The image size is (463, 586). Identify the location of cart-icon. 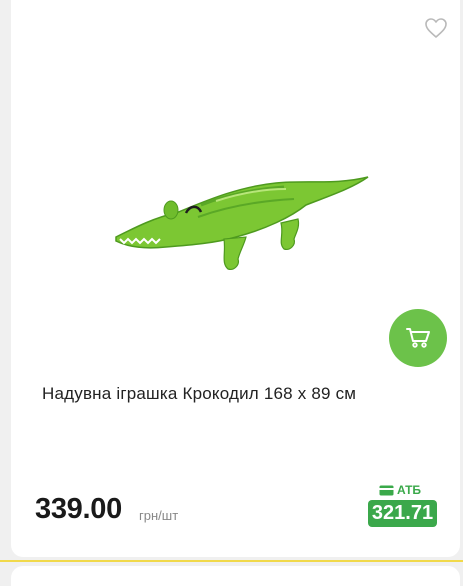
(418, 338).